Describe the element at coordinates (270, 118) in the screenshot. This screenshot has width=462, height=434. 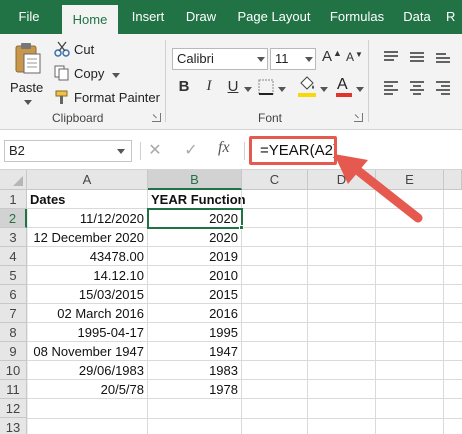
I see `font-group-label: Font` at that location.